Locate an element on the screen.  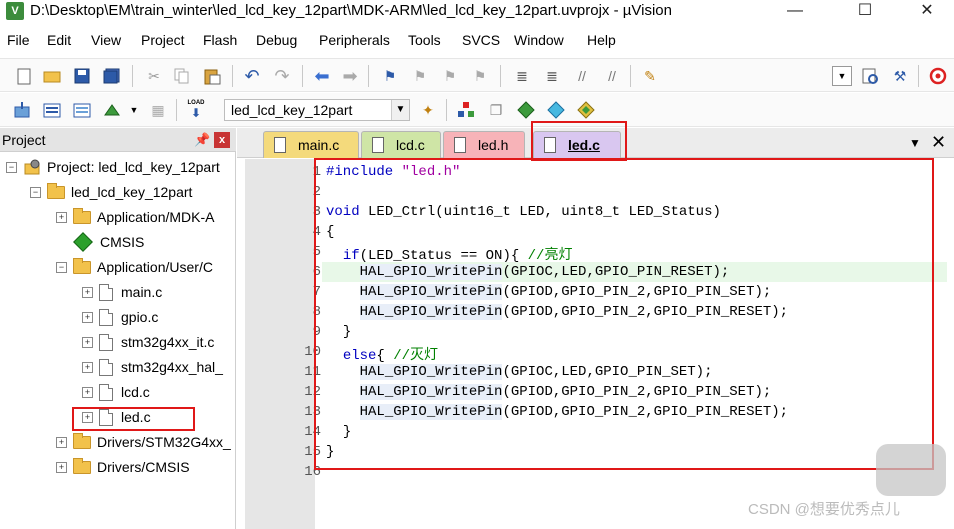
open-folder-icon is located at coordinates (52, 76).